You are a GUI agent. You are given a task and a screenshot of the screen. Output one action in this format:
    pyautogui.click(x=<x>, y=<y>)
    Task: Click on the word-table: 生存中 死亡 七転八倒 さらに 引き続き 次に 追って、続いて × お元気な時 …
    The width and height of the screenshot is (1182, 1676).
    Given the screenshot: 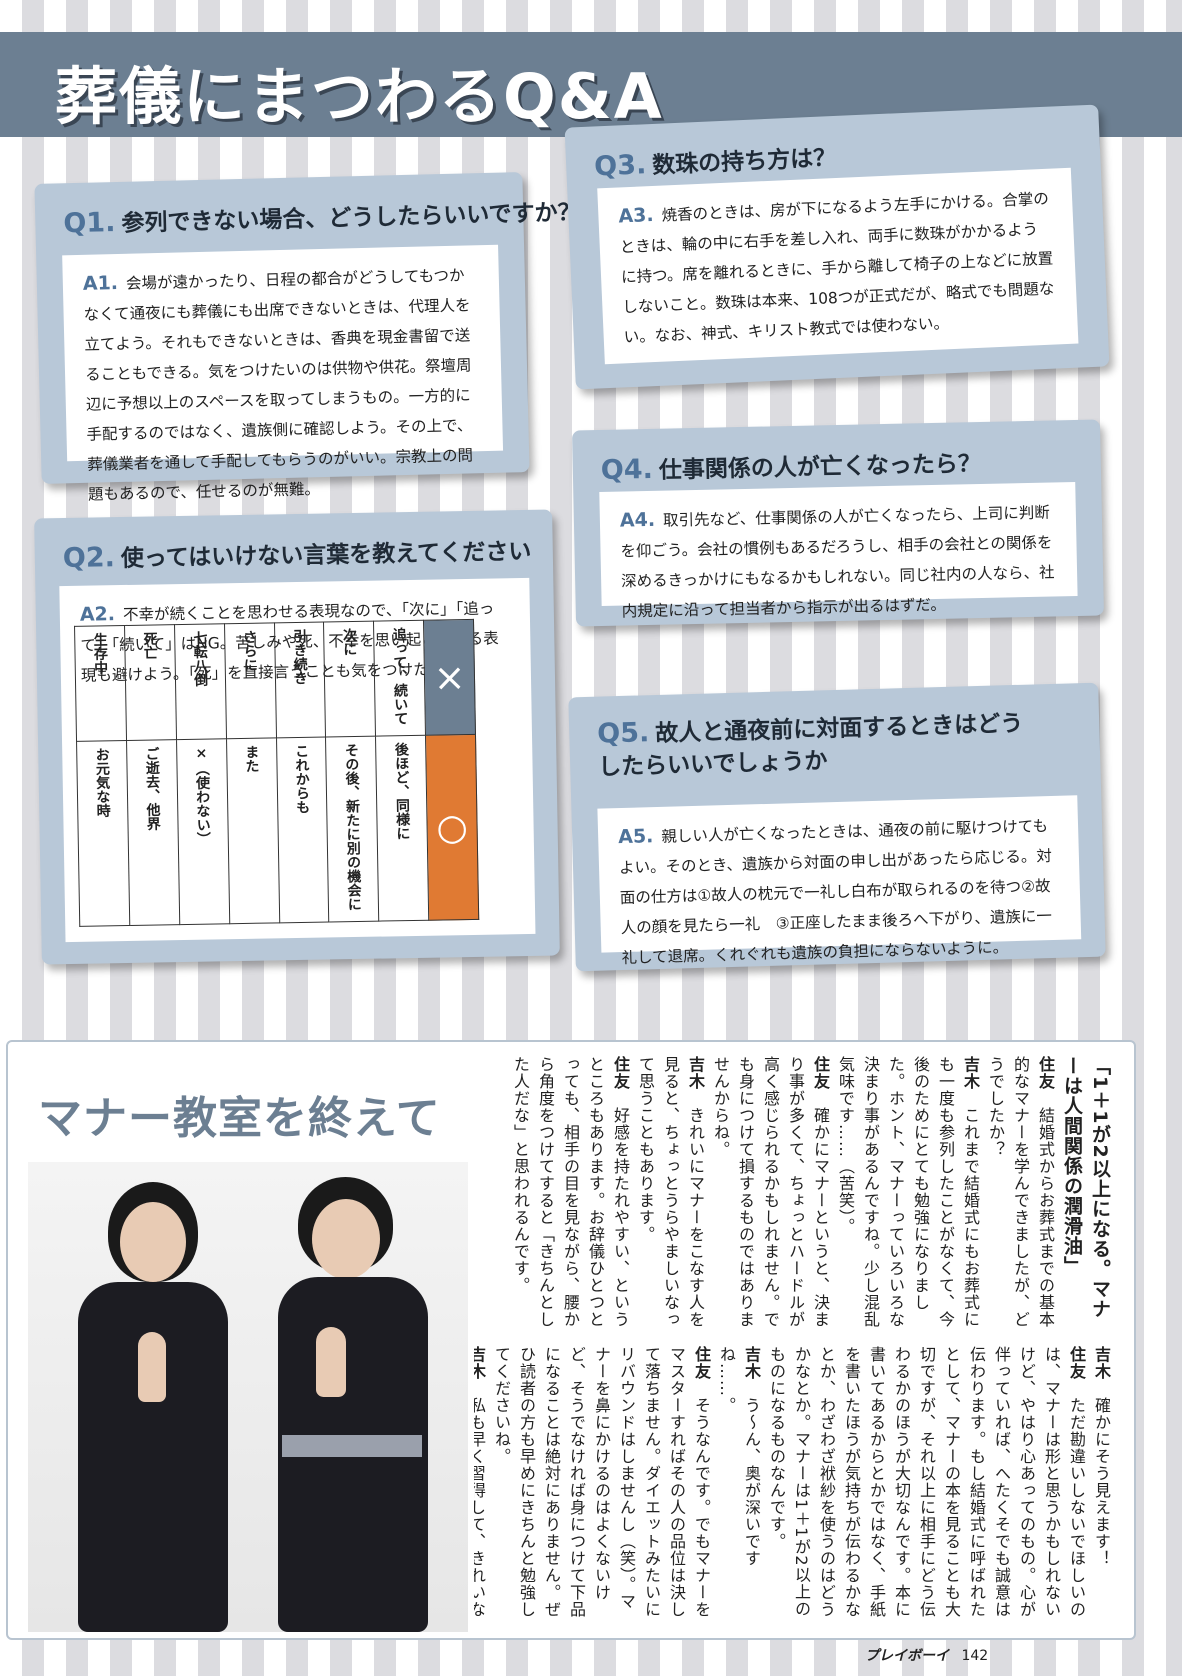 What is the action you would take?
    pyautogui.click(x=276, y=773)
    